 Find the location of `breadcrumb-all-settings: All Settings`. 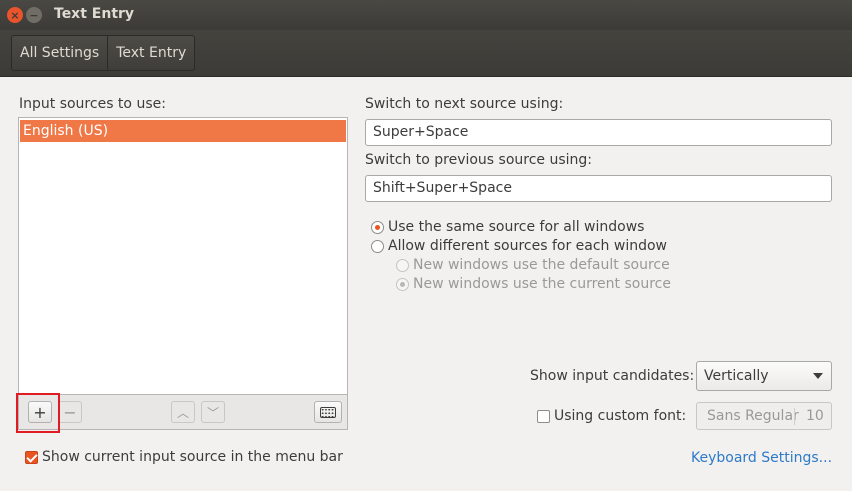

breadcrumb-all-settings: All Settings is located at coordinates (59, 53).